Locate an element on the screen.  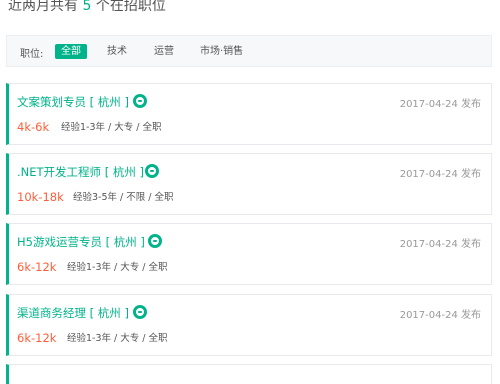
job-card-partial is located at coordinates (249, 374).